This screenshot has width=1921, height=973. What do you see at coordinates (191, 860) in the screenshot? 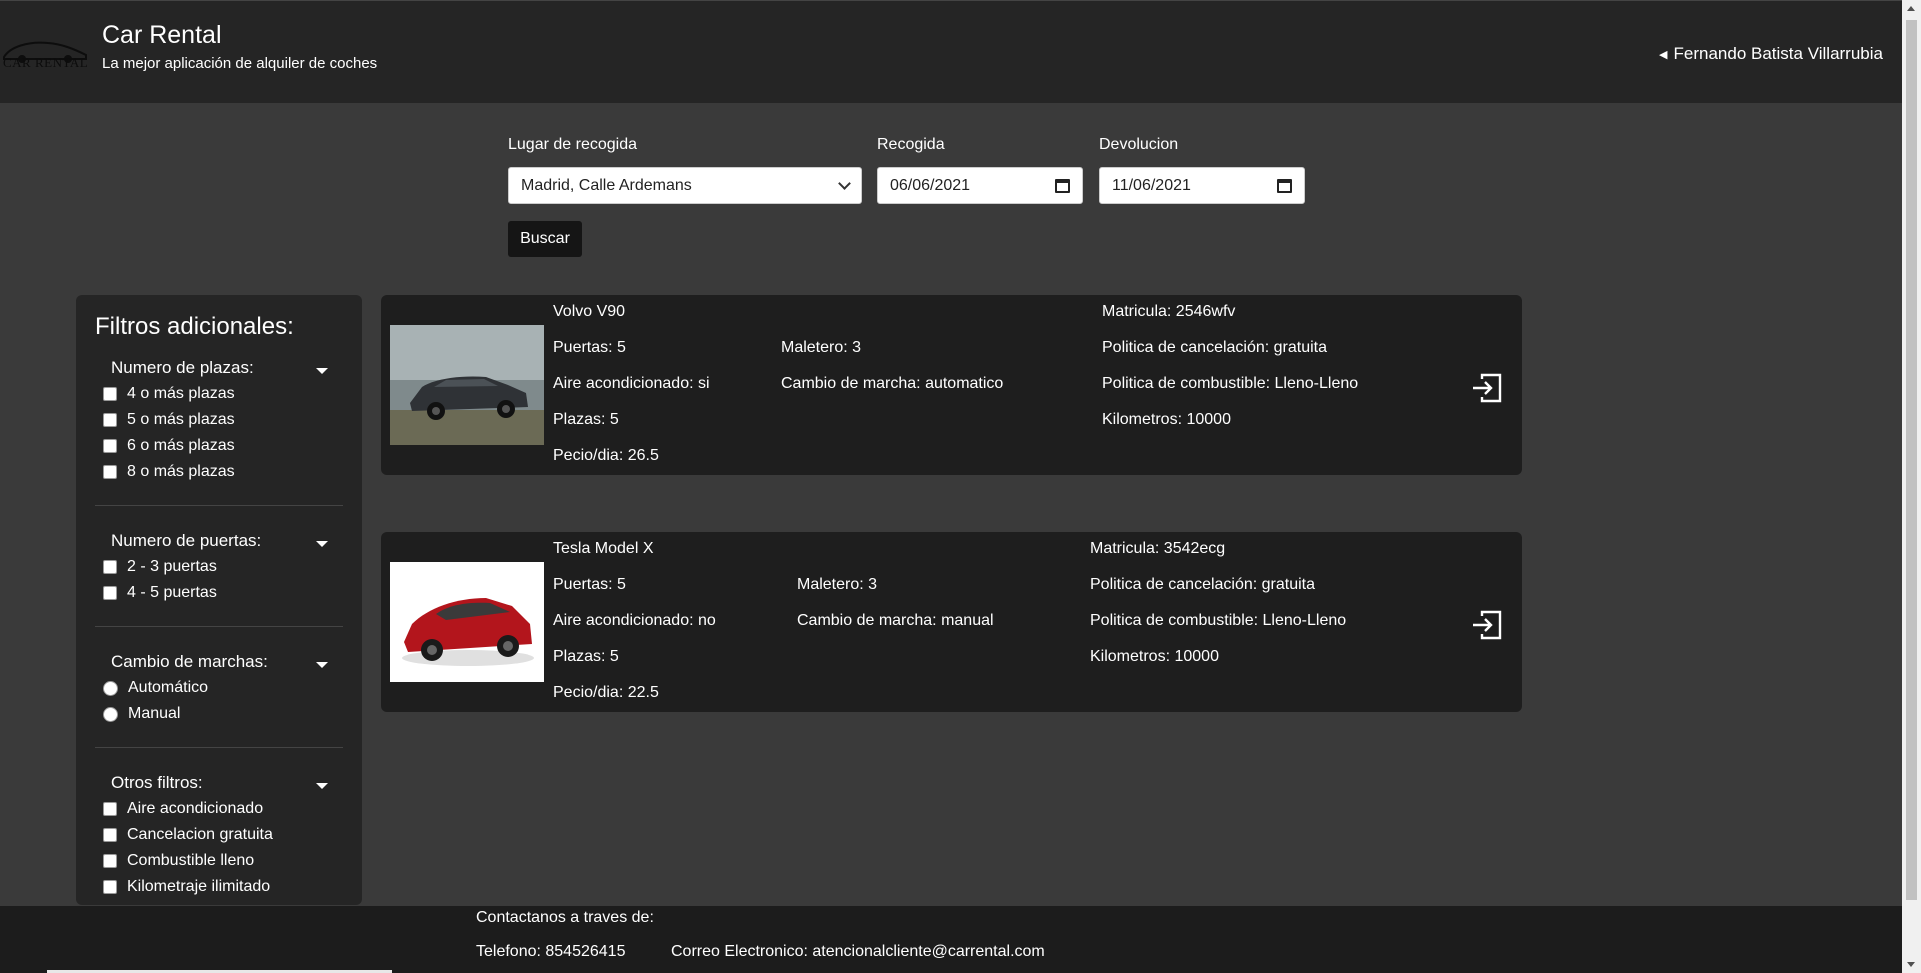
I see `filter-option-label: Combustible lleno` at bounding box center [191, 860].